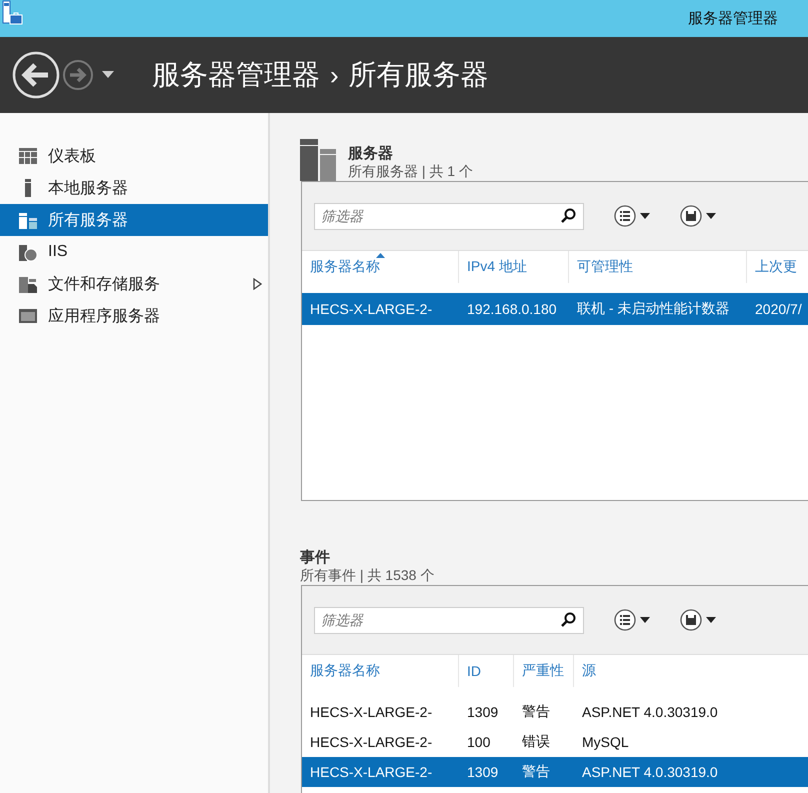 This screenshot has height=793, width=808. Describe the element at coordinates (486, 671) in the screenshot. I see `column-header: ID` at that location.